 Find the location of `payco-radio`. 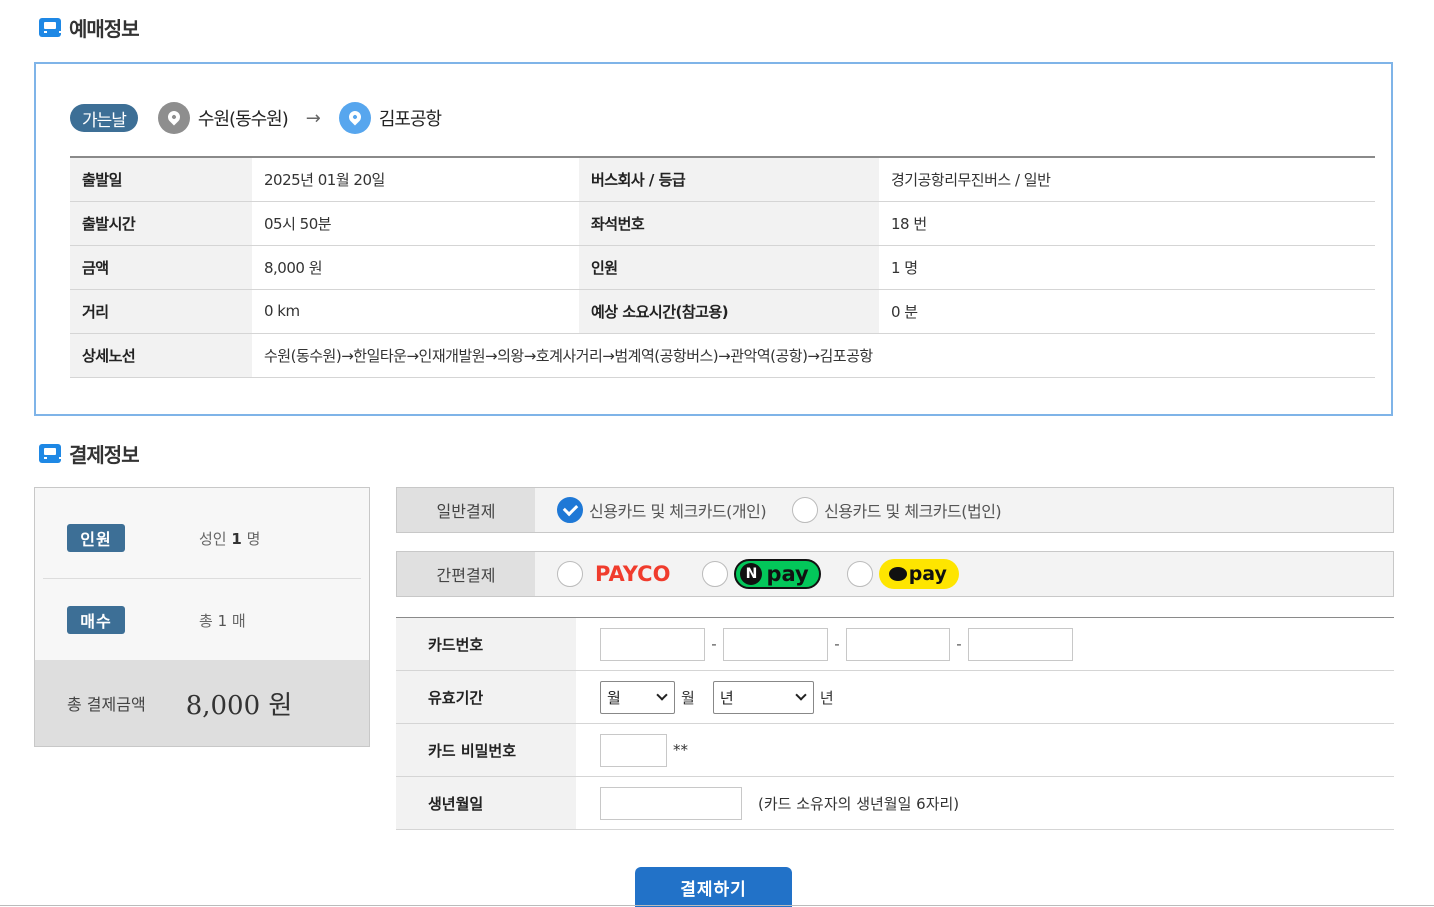

payco-radio is located at coordinates (570, 574).